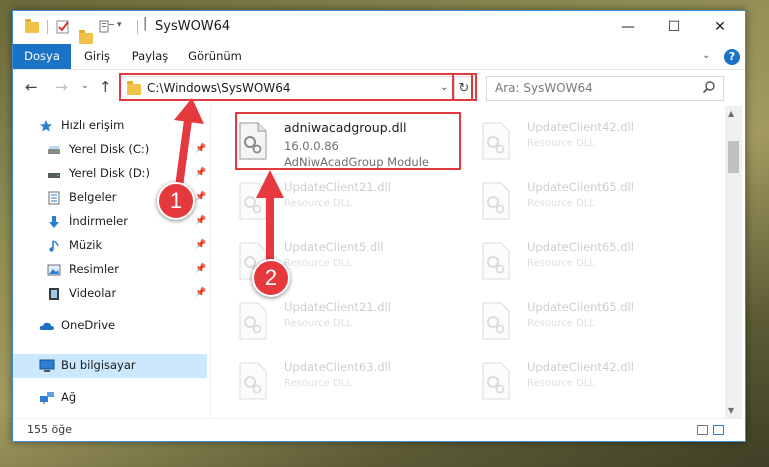 The width and height of the screenshot is (769, 467). I want to click on list-item: UpdateClient21.dll Resource DLL, so click(333, 322).